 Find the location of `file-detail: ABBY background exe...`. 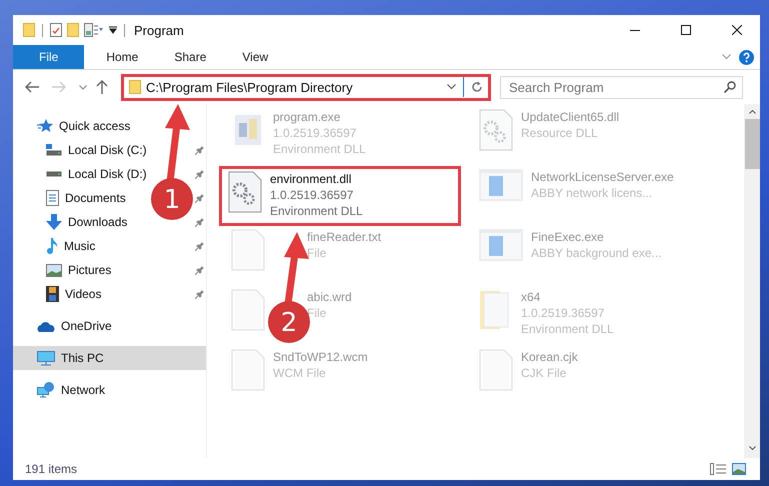

file-detail: ABBY background exe... is located at coordinates (596, 253).